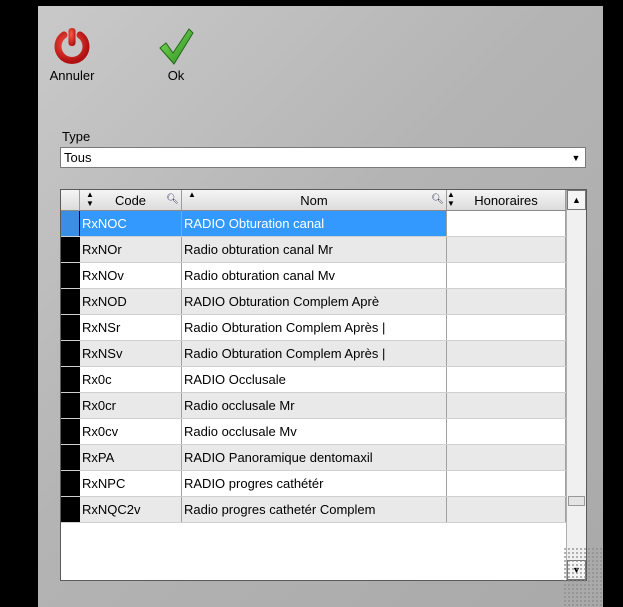  Describe the element at coordinates (323, 157) in the screenshot. I see `type-select: Tous ▼` at that location.